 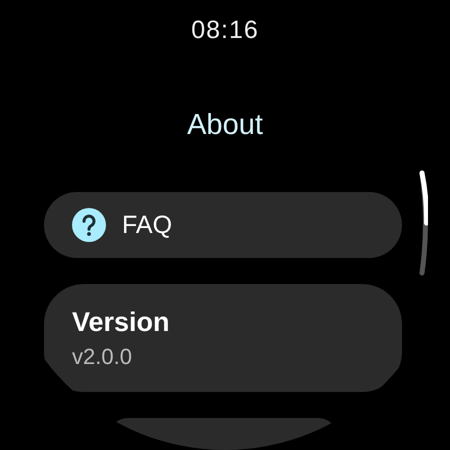 I want to click on screen-title: About, so click(x=225, y=125).